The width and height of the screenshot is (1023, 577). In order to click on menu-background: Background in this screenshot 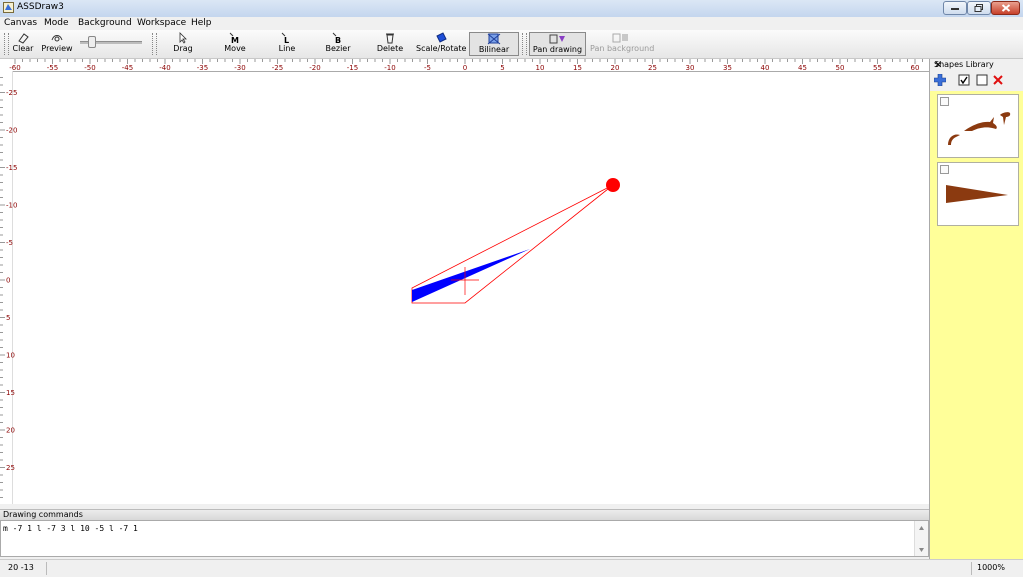, I will do `click(105, 23)`.